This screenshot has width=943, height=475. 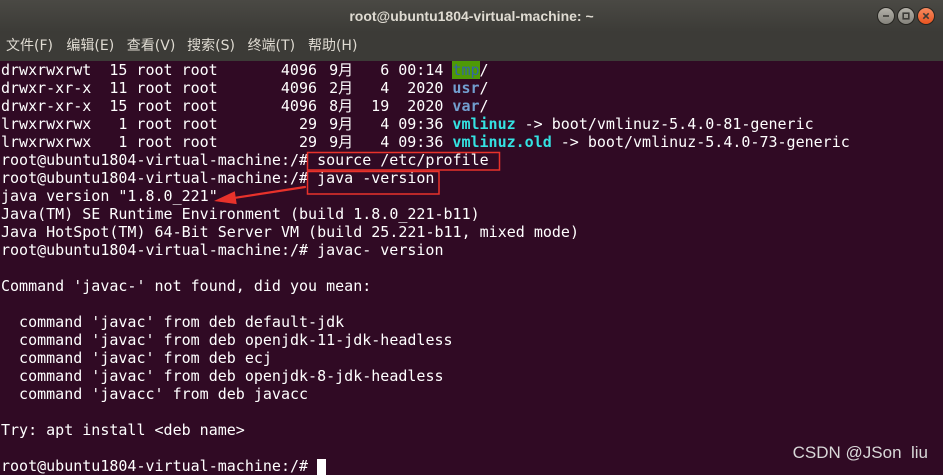 I want to click on output-text: command 'javac' from deb default-jdk, so click(x=173, y=322).